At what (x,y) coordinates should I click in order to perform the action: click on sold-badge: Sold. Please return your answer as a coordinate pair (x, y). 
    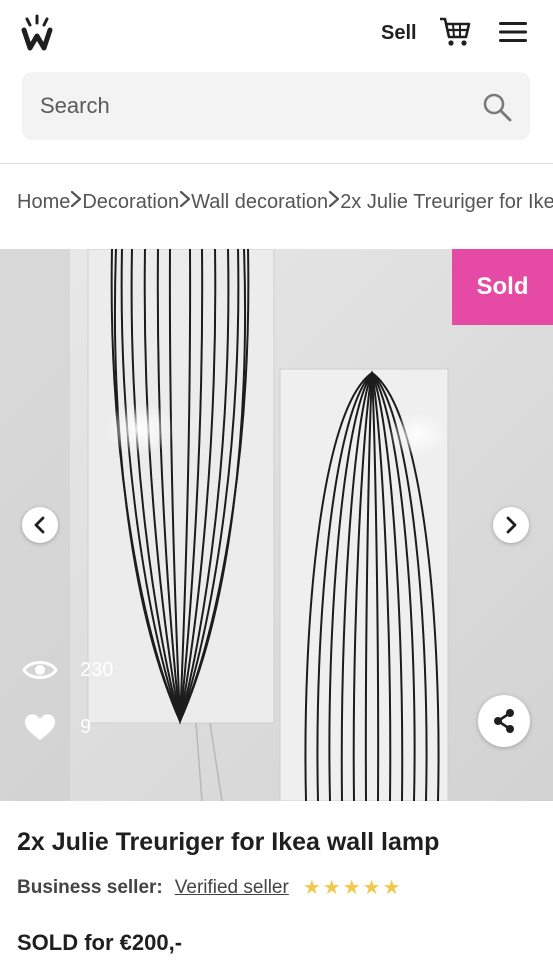
    Looking at the image, I should click on (502, 287).